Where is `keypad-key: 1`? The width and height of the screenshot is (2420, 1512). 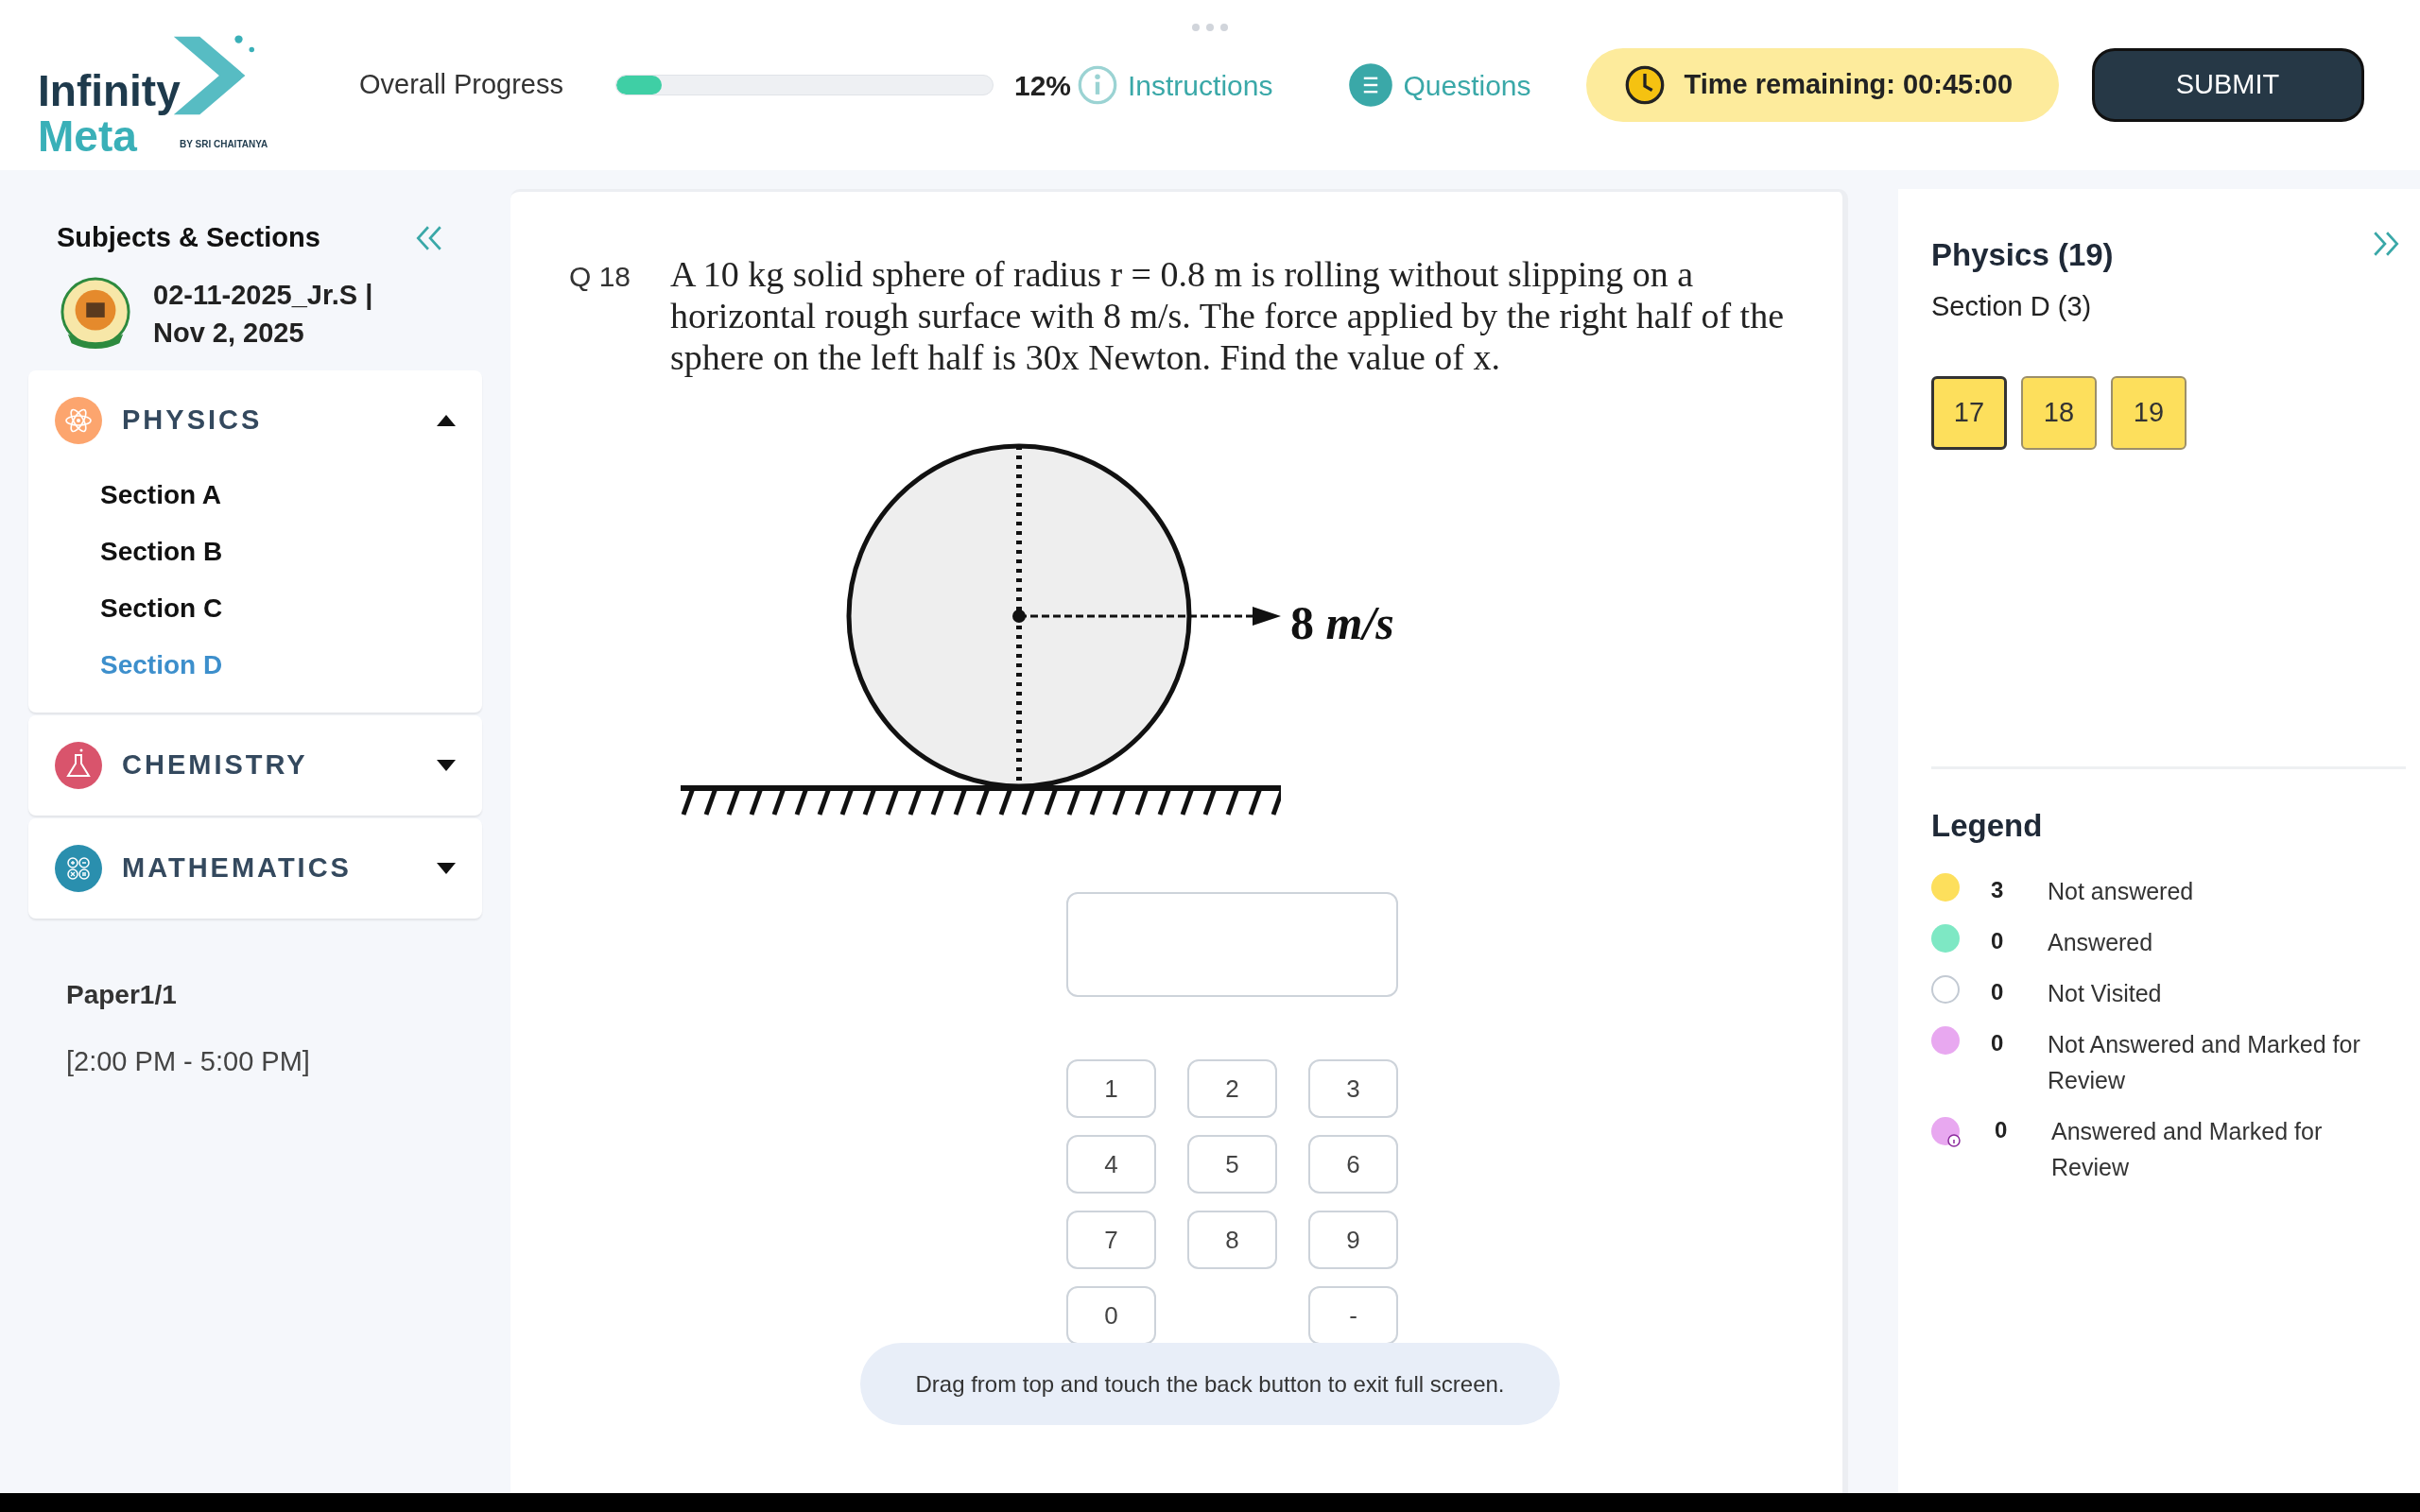
keypad-key: 1 is located at coordinates (1111, 1088).